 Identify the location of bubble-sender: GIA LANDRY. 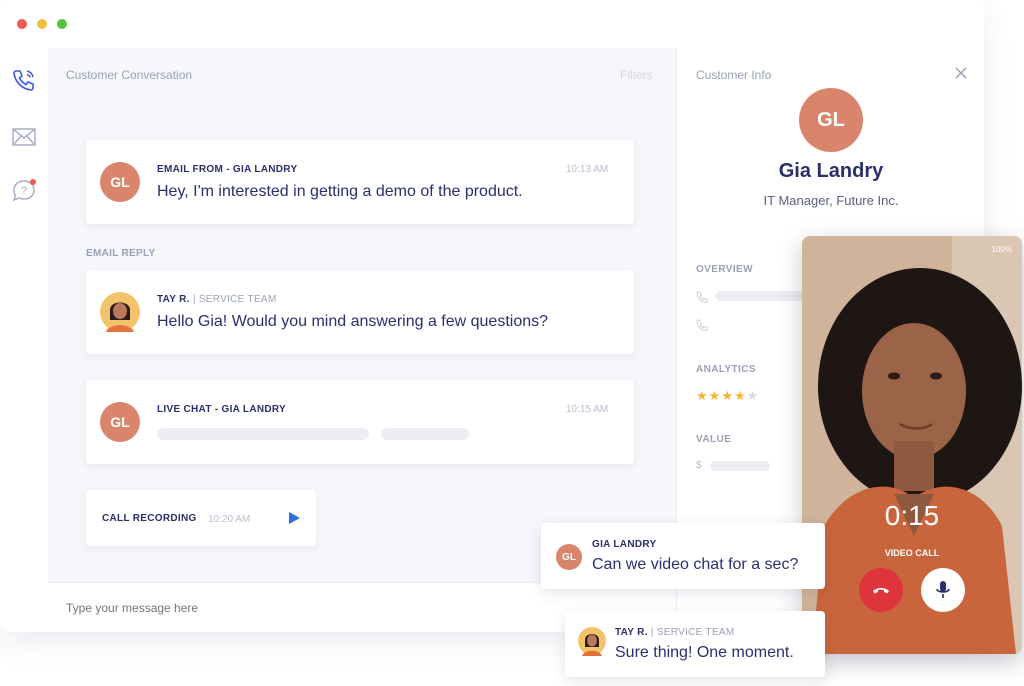
(624, 544).